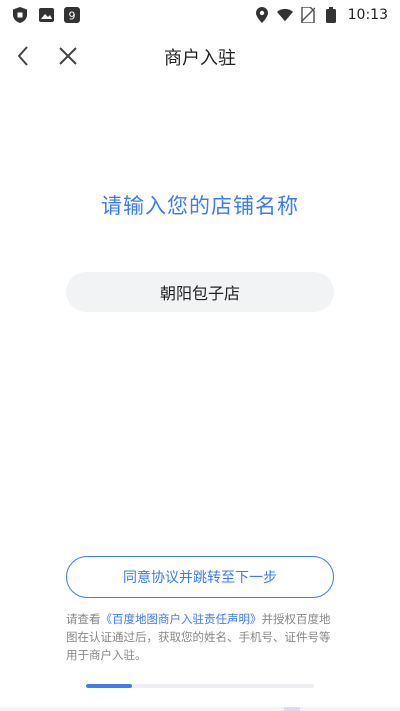 This screenshot has width=400, height=711. I want to click on shield-icon, so click(20, 15).